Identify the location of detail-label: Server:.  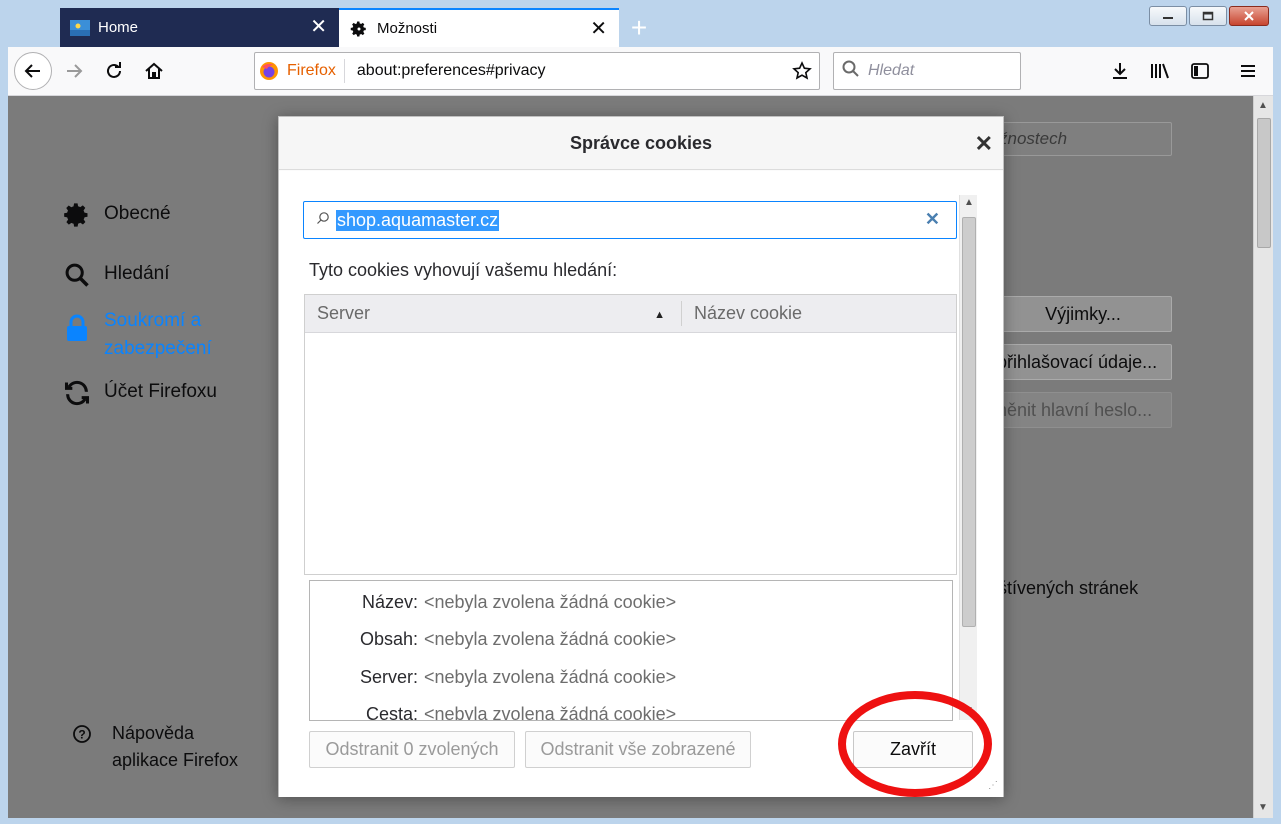
(388, 677).